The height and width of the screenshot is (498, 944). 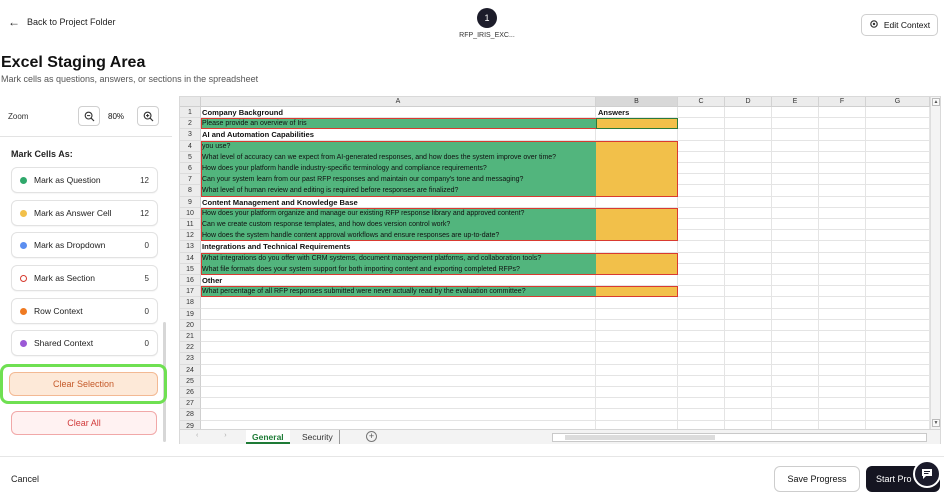 I want to click on section-cell: AI and Automation Capabilities, so click(x=398, y=134).